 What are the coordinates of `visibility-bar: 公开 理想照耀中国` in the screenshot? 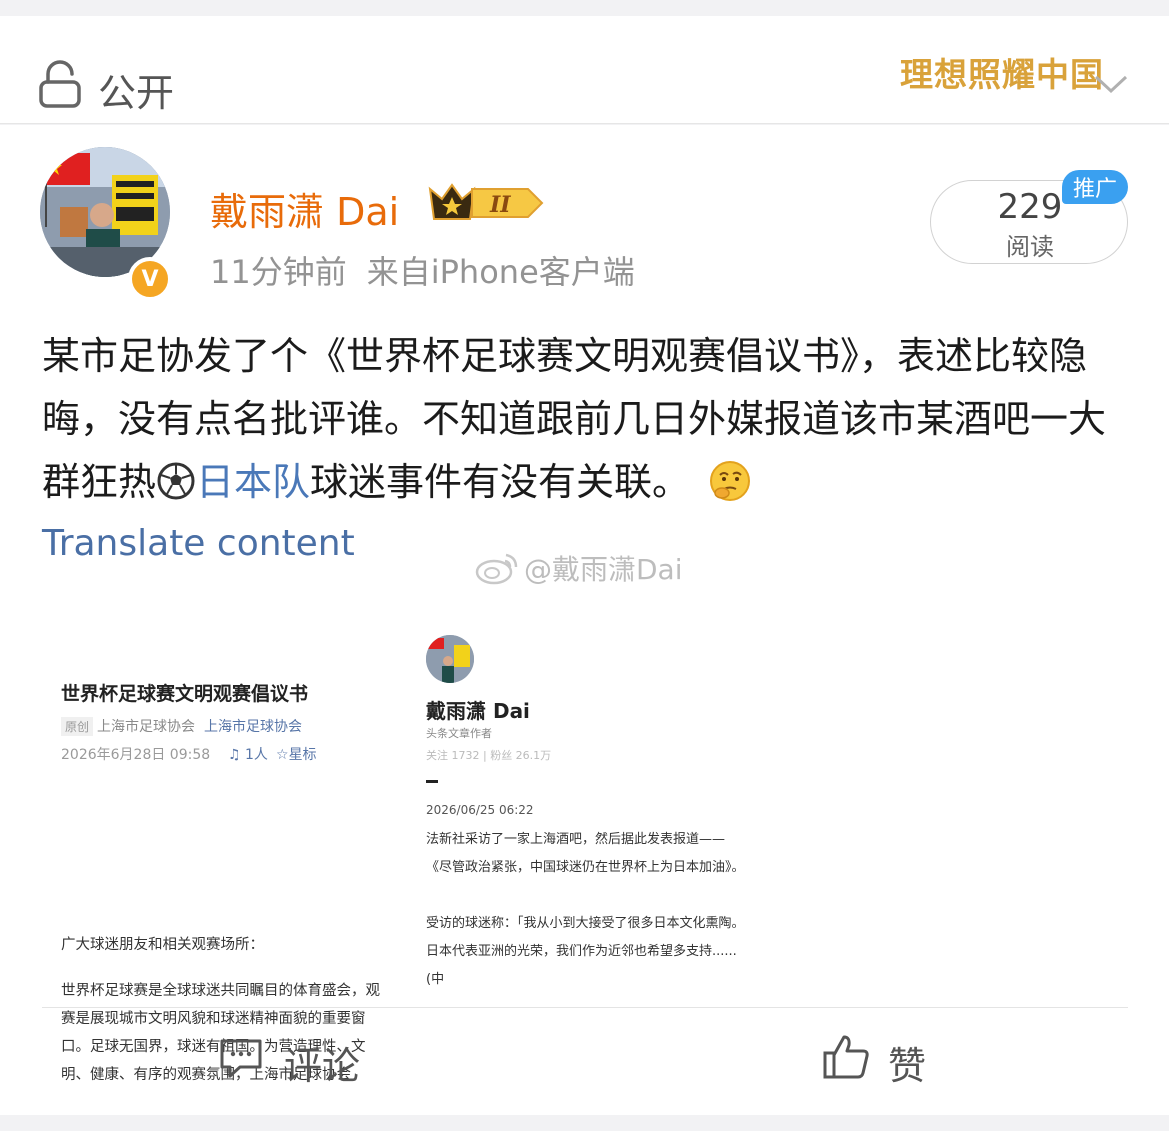 It's located at (584, 70).